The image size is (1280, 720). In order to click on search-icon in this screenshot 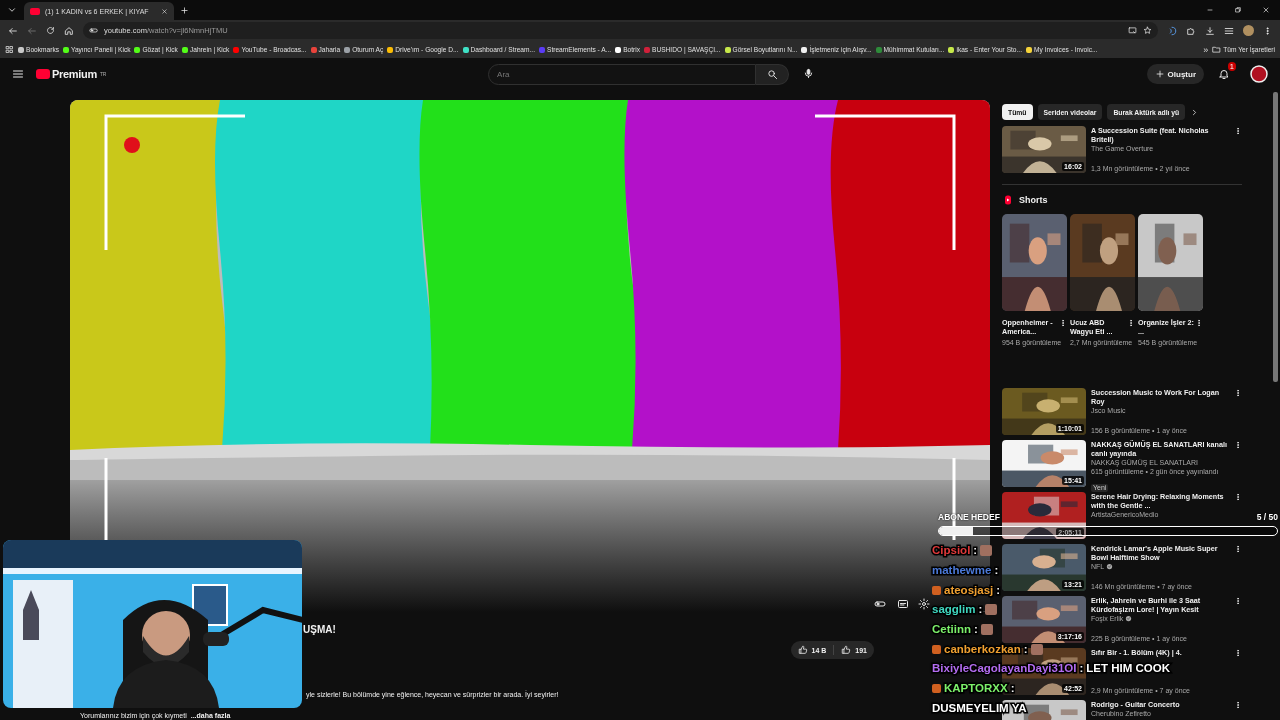, I will do `click(772, 74)`.